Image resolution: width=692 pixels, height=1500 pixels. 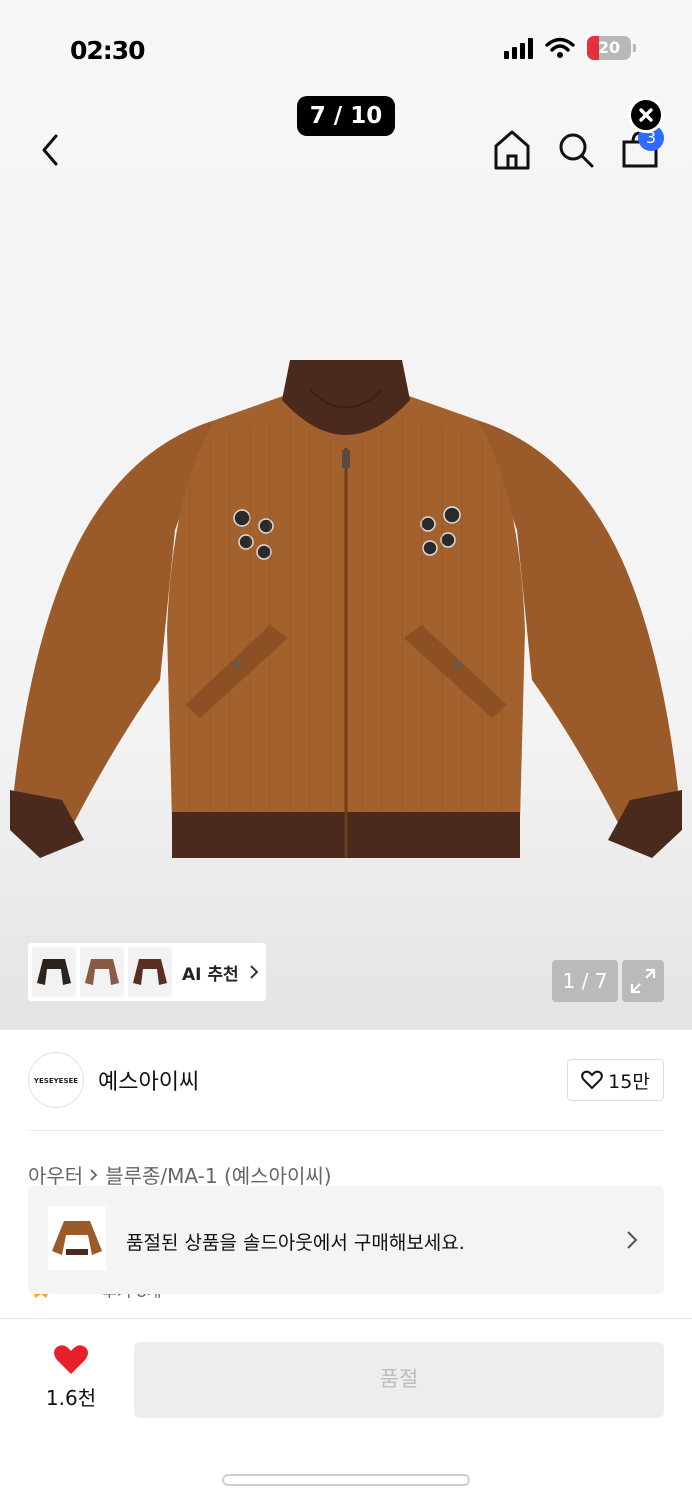 What do you see at coordinates (55, 1174) in the screenshot?
I see `breadcrumb-category: 아우터` at bounding box center [55, 1174].